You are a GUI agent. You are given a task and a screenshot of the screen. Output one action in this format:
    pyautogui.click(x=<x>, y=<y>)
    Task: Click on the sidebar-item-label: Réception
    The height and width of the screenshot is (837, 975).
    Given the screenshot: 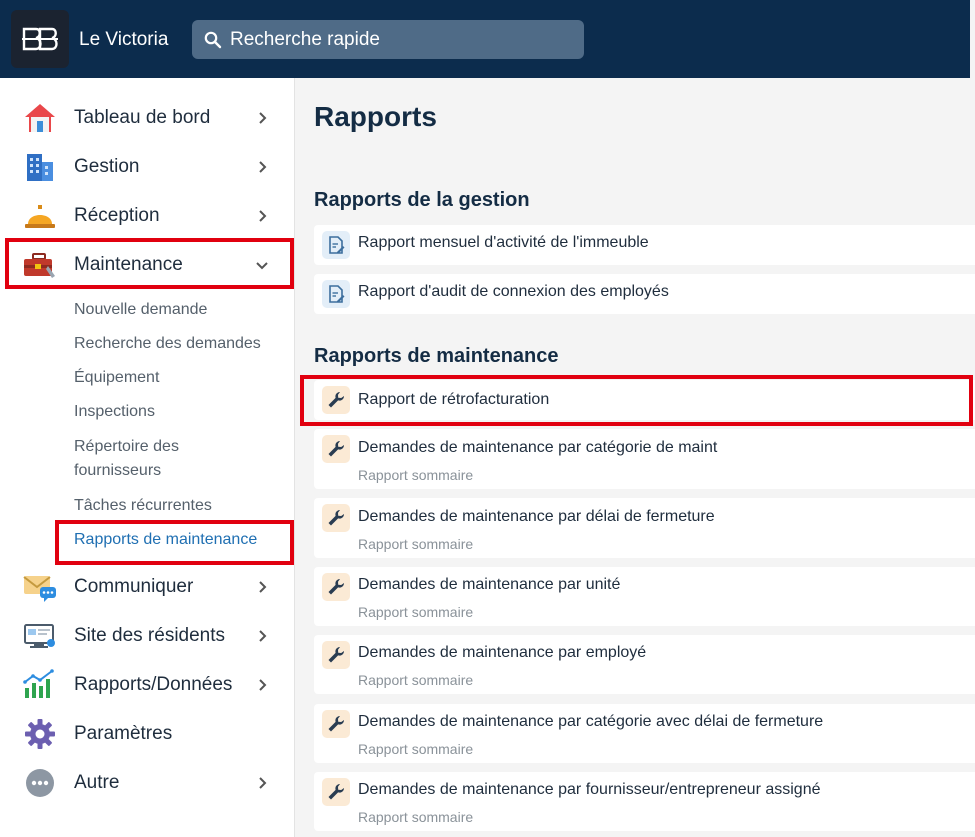 What is the action you would take?
    pyautogui.click(x=117, y=215)
    